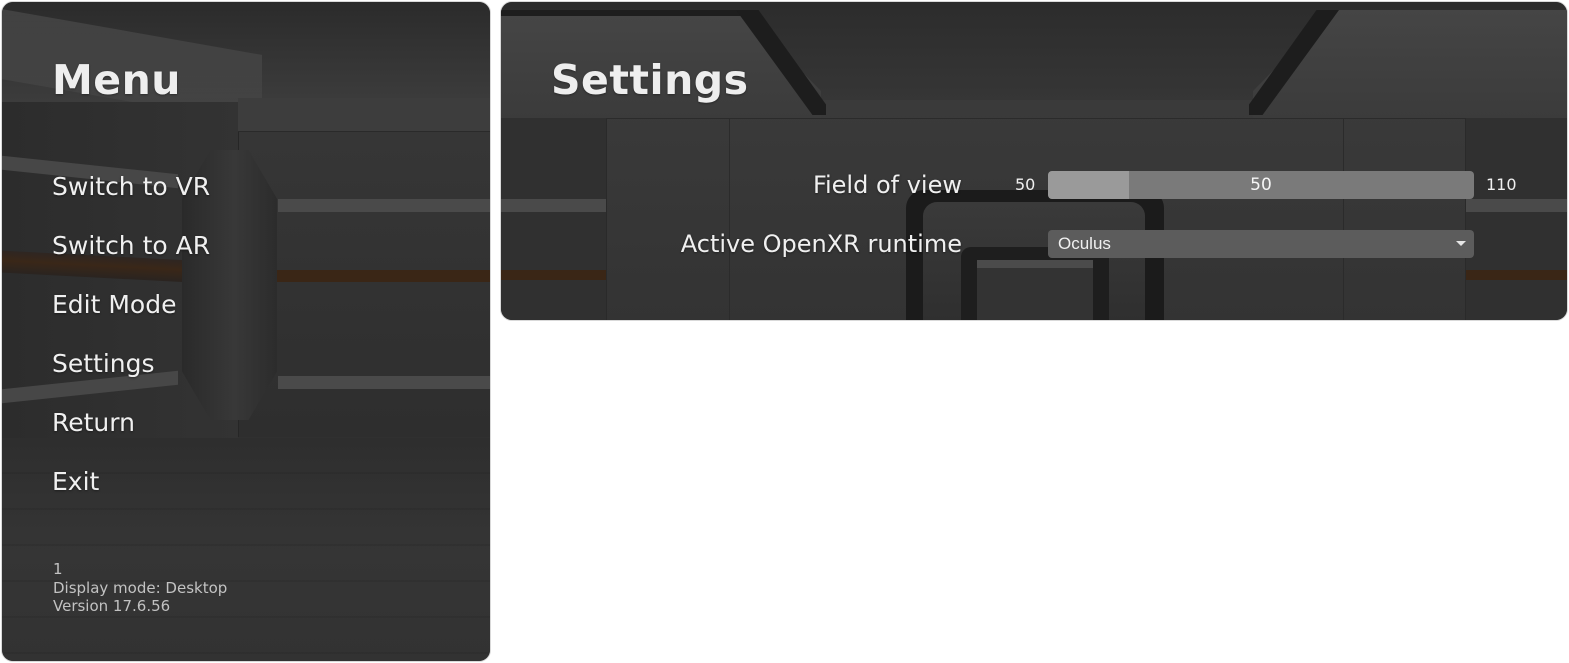 Image resolution: width=1569 pixels, height=663 pixels. I want to click on field-of-view-label: Field of view, so click(887, 185).